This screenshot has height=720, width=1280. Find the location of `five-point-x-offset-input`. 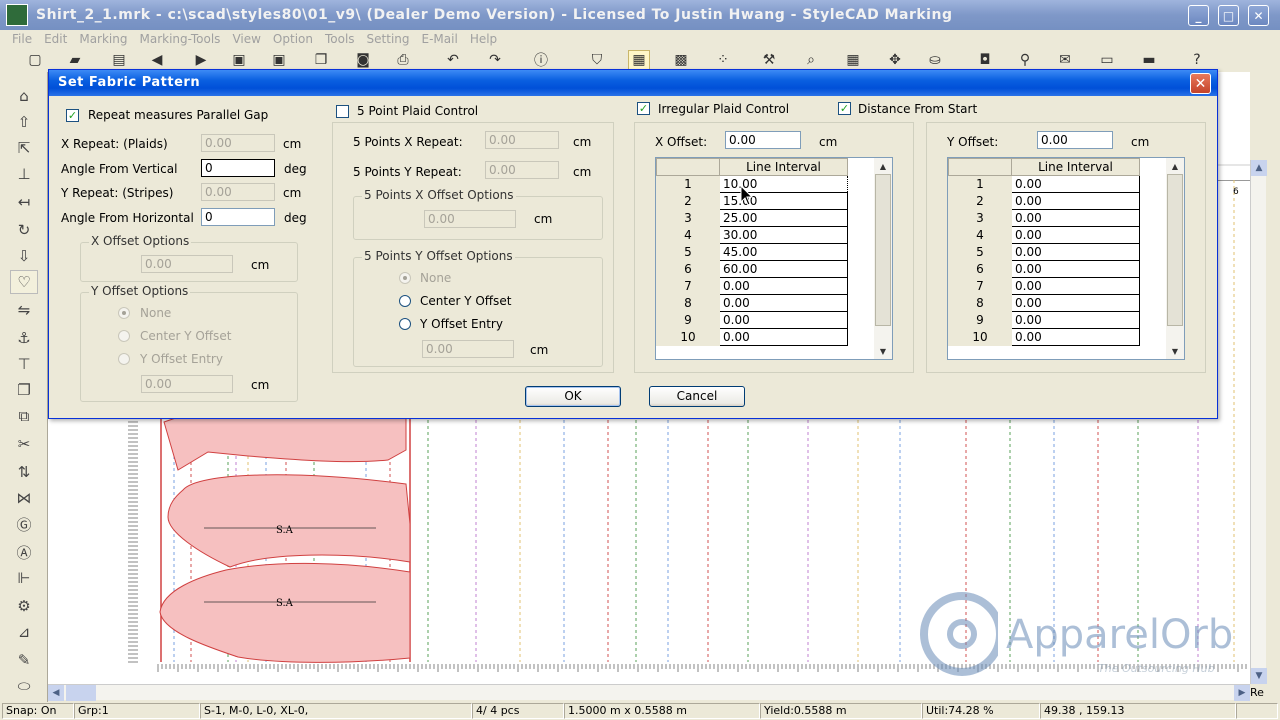

five-point-x-offset-input is located at coordinates (470, 219).